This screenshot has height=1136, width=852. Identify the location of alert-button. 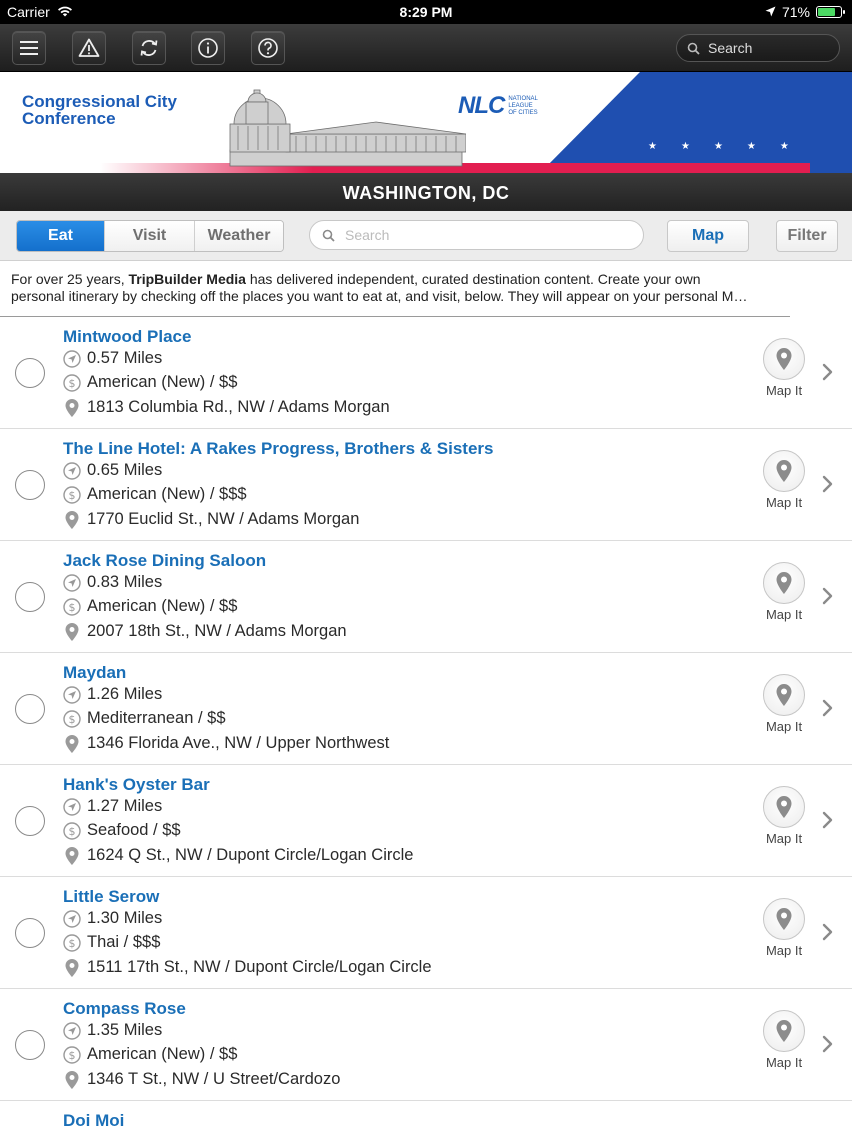
(89, 48).